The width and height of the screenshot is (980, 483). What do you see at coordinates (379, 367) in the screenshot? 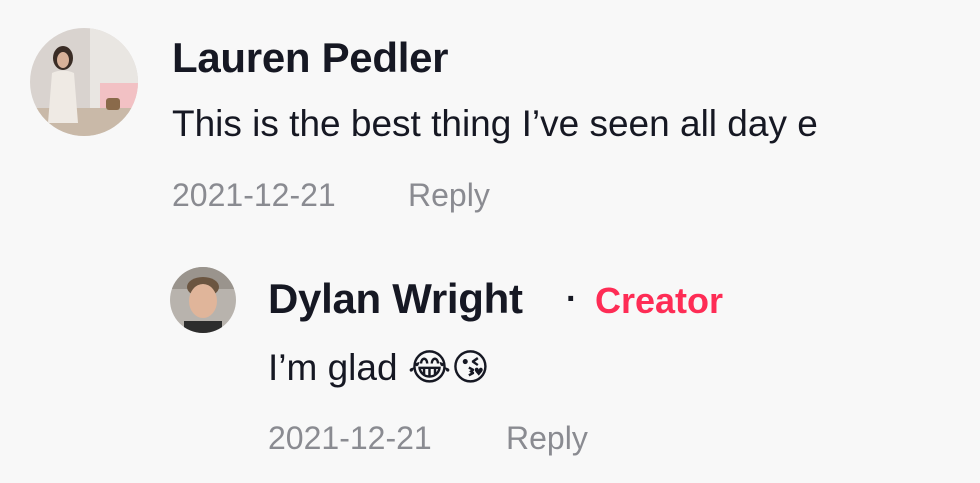
I see `comment-text: I’m glad 😂😘` at bounding box center [379, 367].